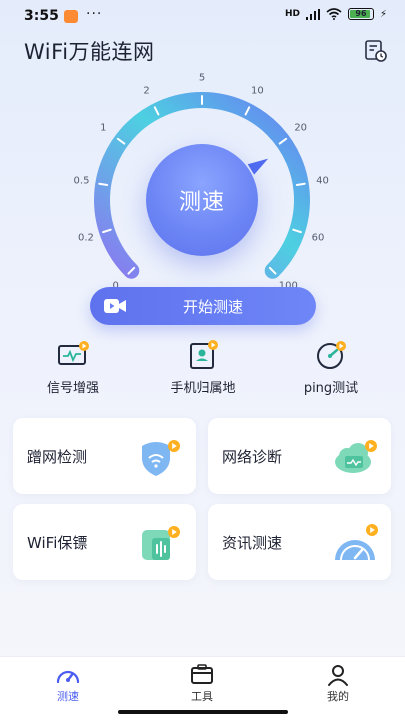 This screenshot has height=720, width=405. Describe the element at coordinates (322, 181) in the screenshot. I see `gauge-tick-label: 40` at that location.